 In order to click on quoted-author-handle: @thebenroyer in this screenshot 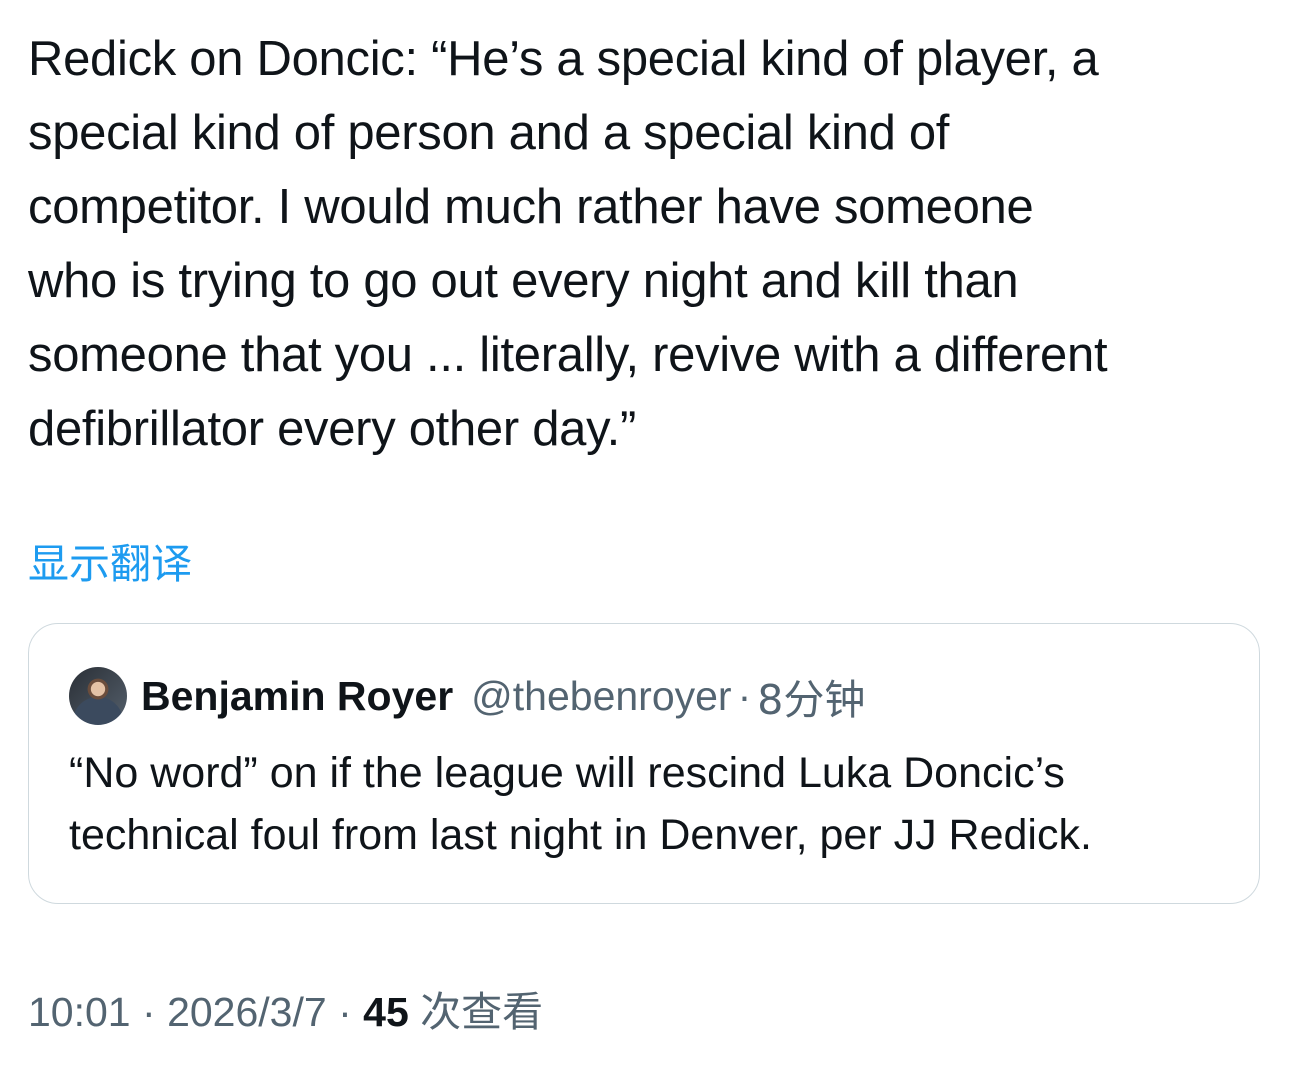, I will do `click(601, 696)`.